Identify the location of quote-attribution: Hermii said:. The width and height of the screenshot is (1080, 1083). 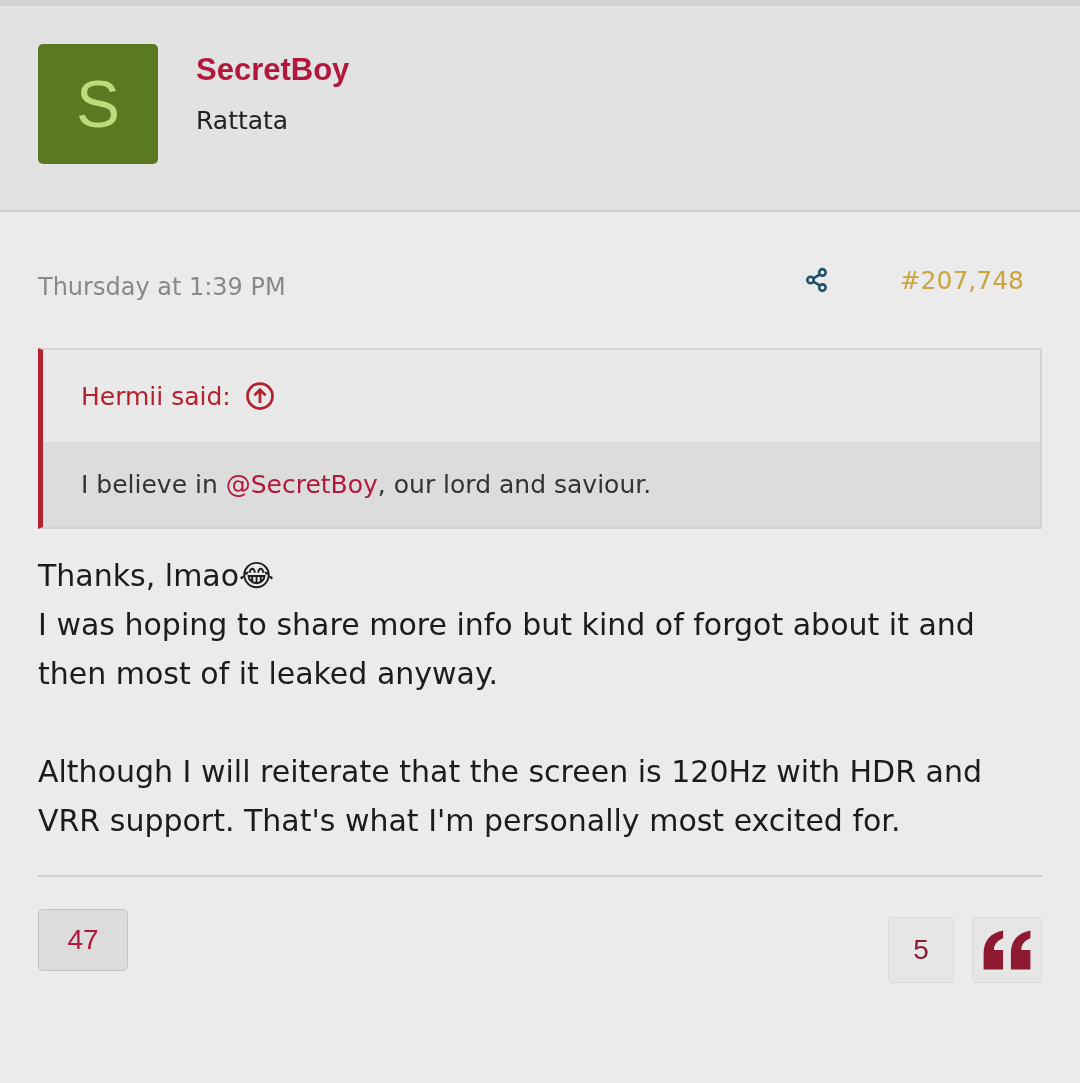
(156, 396).